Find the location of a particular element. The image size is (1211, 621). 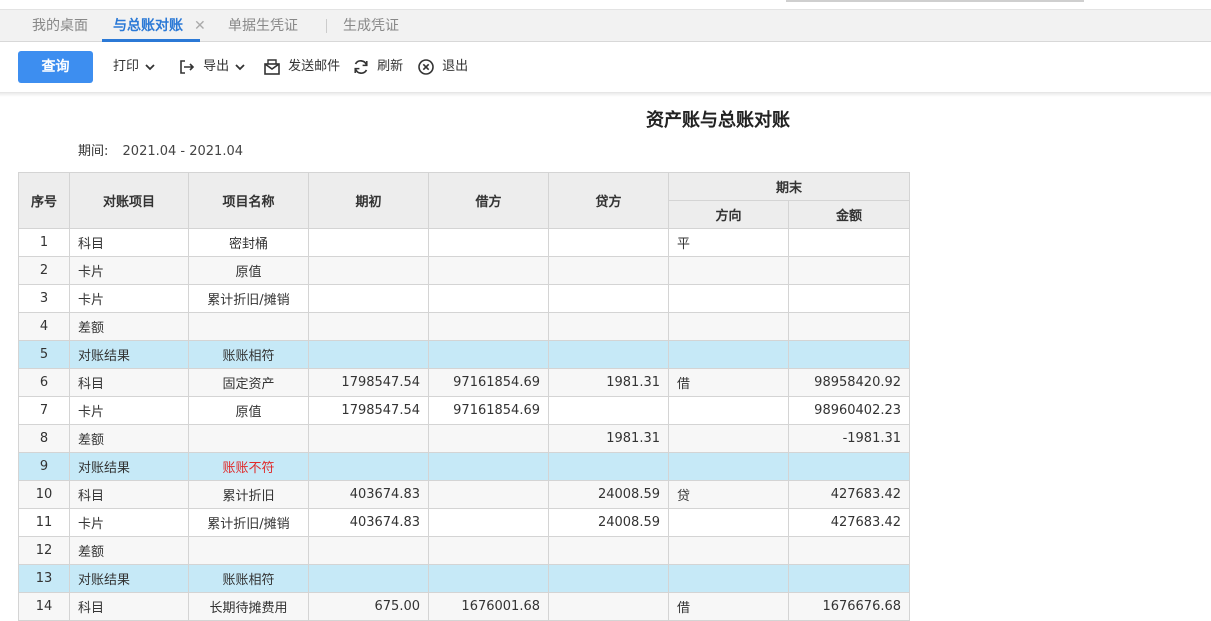

cell-no: 13 is located at coordinates (44, 578).